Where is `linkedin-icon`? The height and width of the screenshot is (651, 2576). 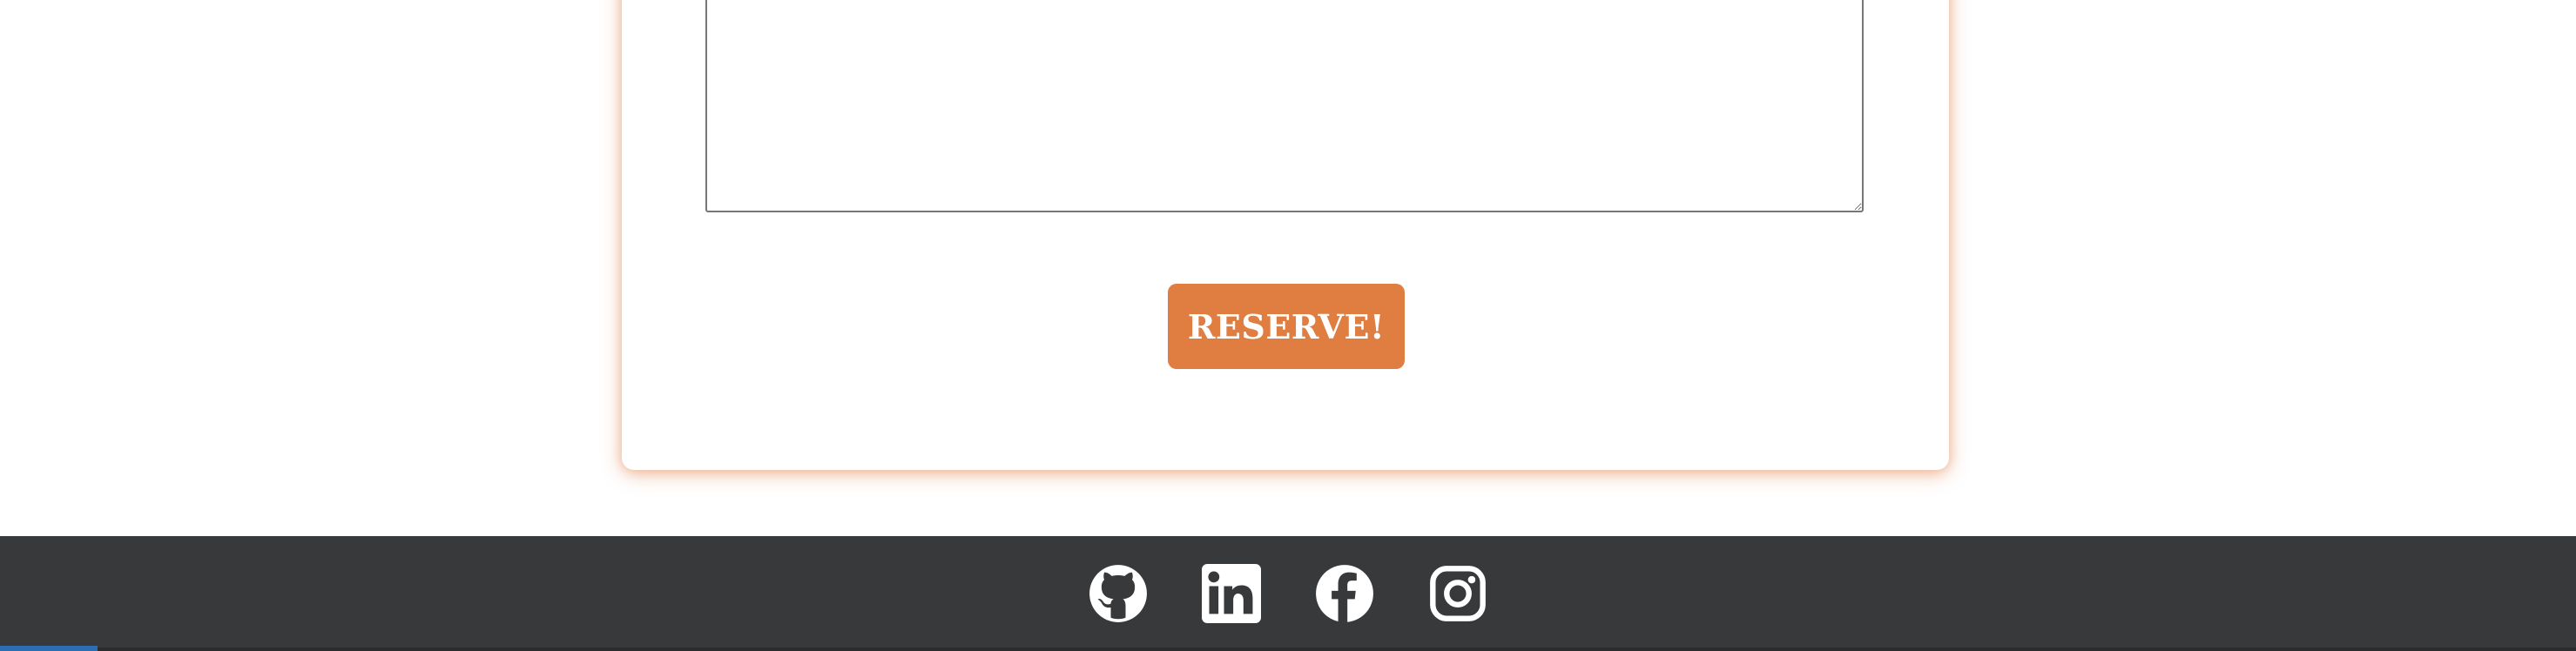
linkedin-icon is located at coordinates (1232, 594).